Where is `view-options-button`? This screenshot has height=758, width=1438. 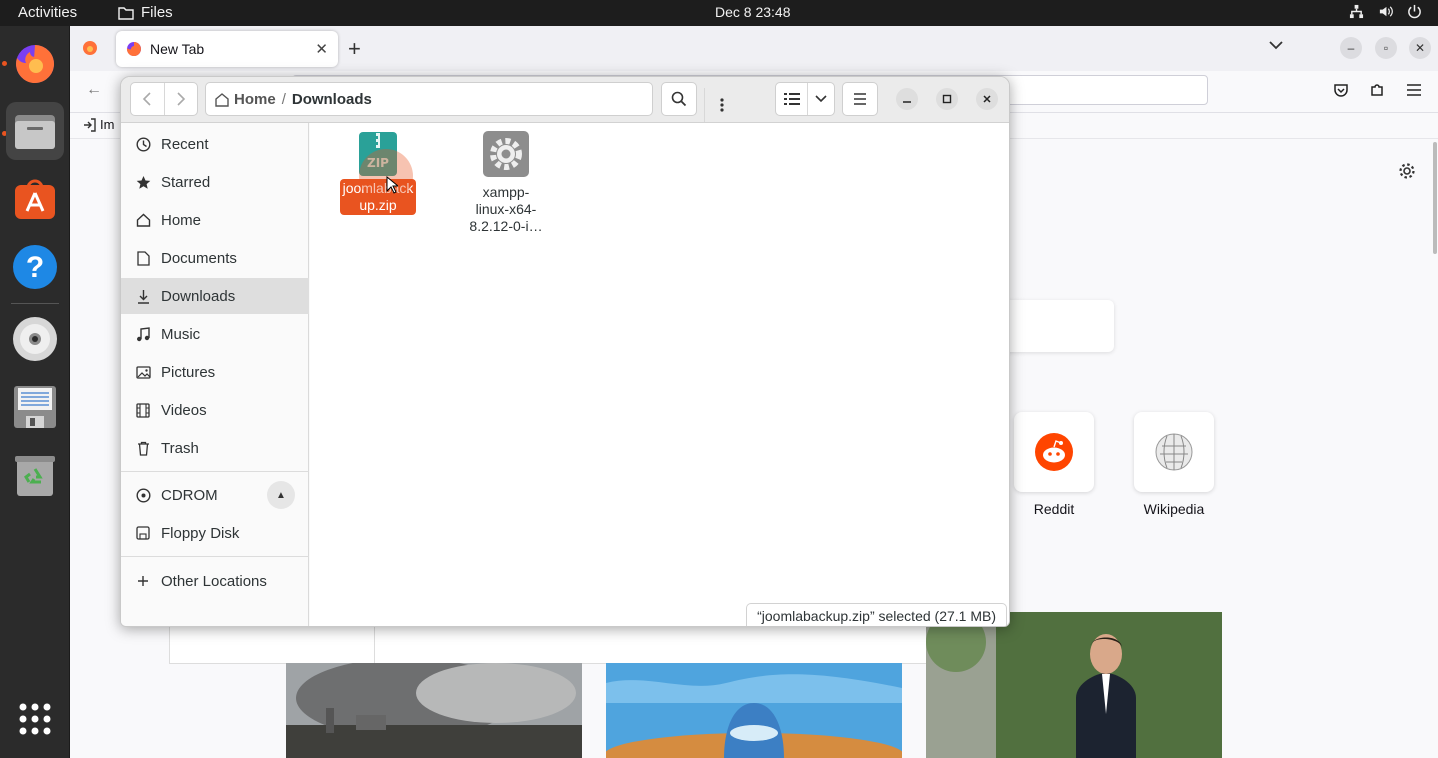 view-options-button is located at coordinates (821, 99).